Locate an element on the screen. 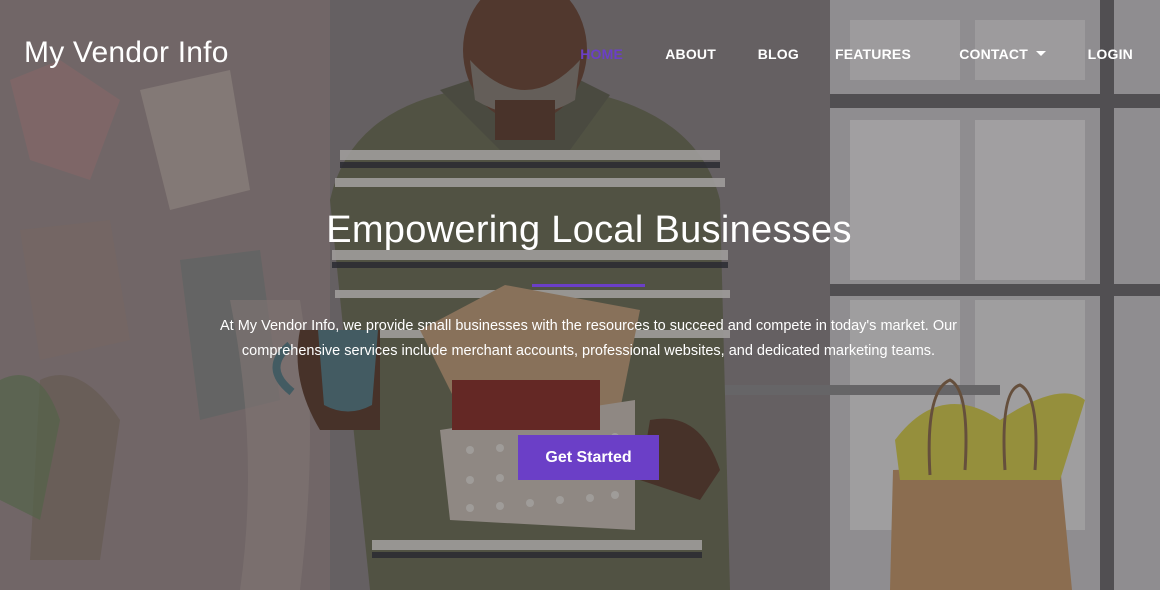 Image resolution: width=1160 pixels, height=590 pixels. hero-title: Empowering Local Businesses is located at coordinates (589, 230).